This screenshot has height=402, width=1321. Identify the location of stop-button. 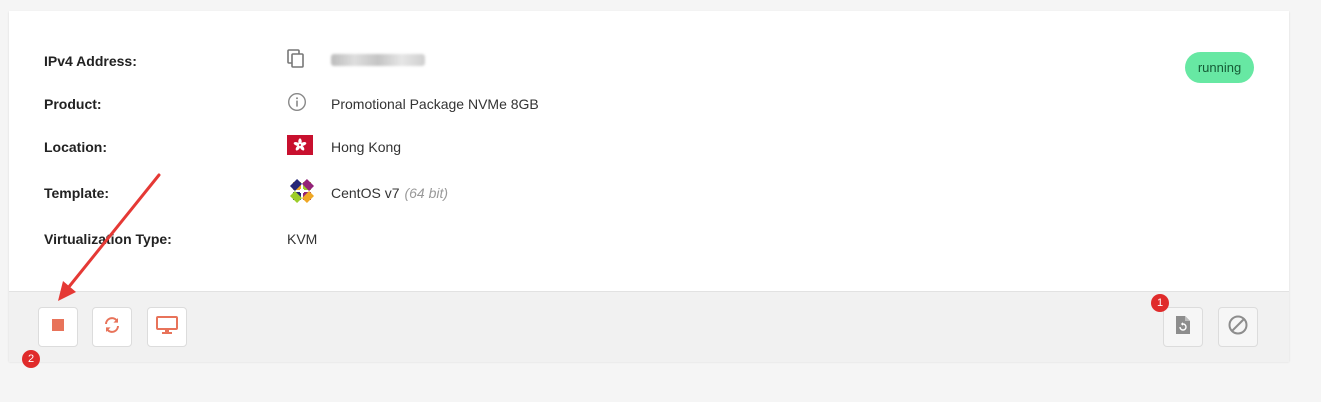
(58, 327).